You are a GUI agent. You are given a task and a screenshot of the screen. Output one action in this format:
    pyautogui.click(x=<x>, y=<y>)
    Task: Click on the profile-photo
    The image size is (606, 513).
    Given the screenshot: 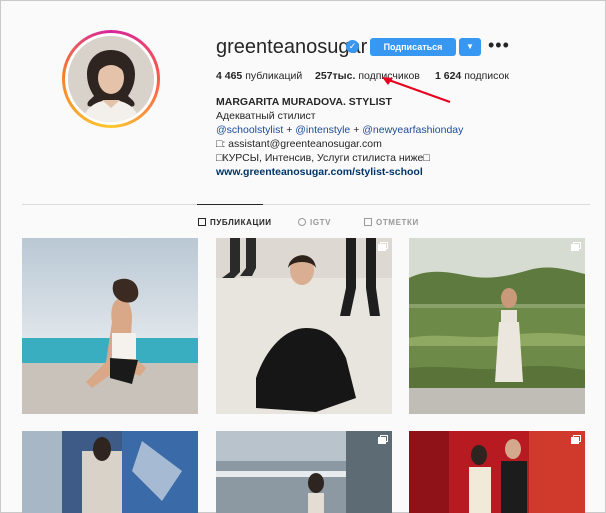 What is the action you would take?
    pyautogui.click(x=111, y=79)
    